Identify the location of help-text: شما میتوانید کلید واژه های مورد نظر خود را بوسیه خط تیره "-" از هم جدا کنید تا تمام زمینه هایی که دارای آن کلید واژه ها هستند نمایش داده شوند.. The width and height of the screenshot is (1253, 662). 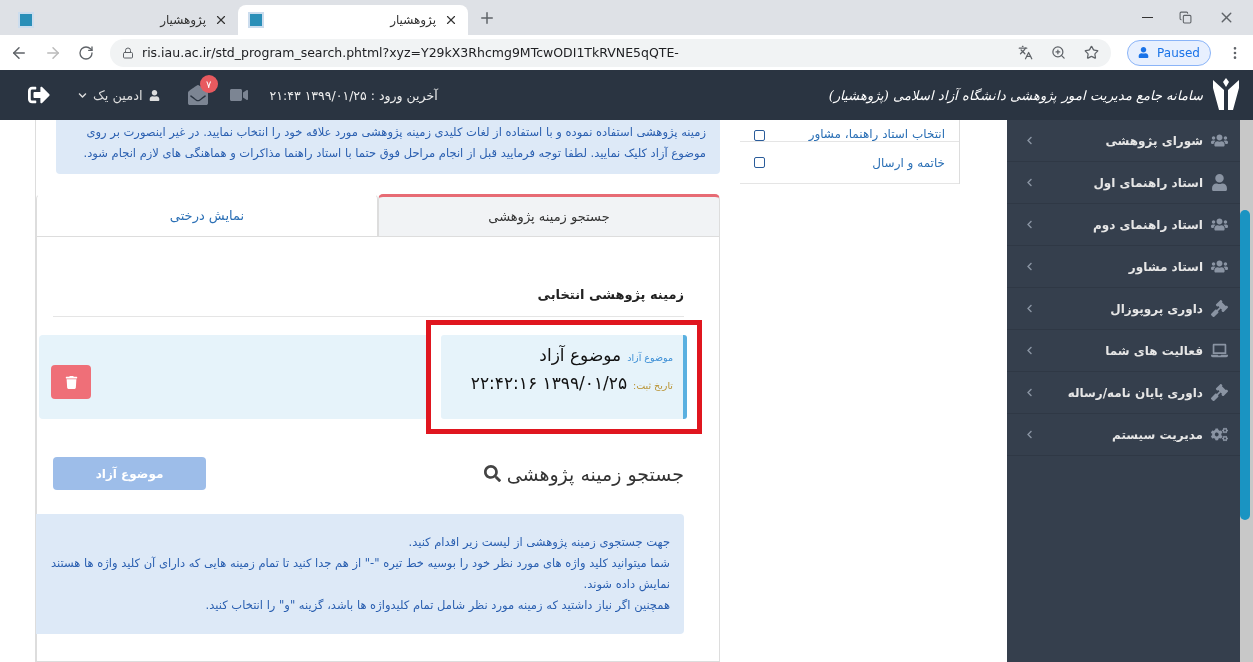
(360, 574).